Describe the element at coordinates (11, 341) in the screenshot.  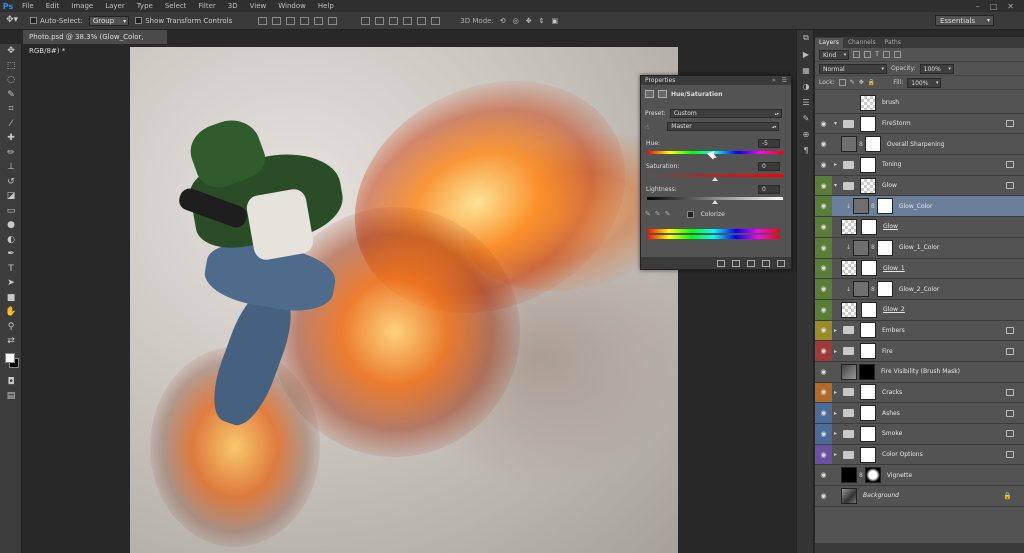
I see `default-colors-icon: ⇄` at that location.